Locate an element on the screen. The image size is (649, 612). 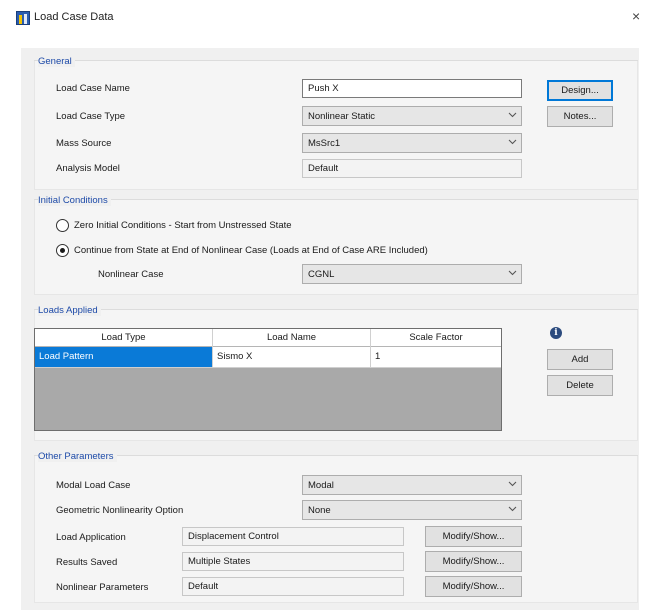
nonlinear-parameters-label: Nonlinear Parameters is located at coordinates (102, 587).